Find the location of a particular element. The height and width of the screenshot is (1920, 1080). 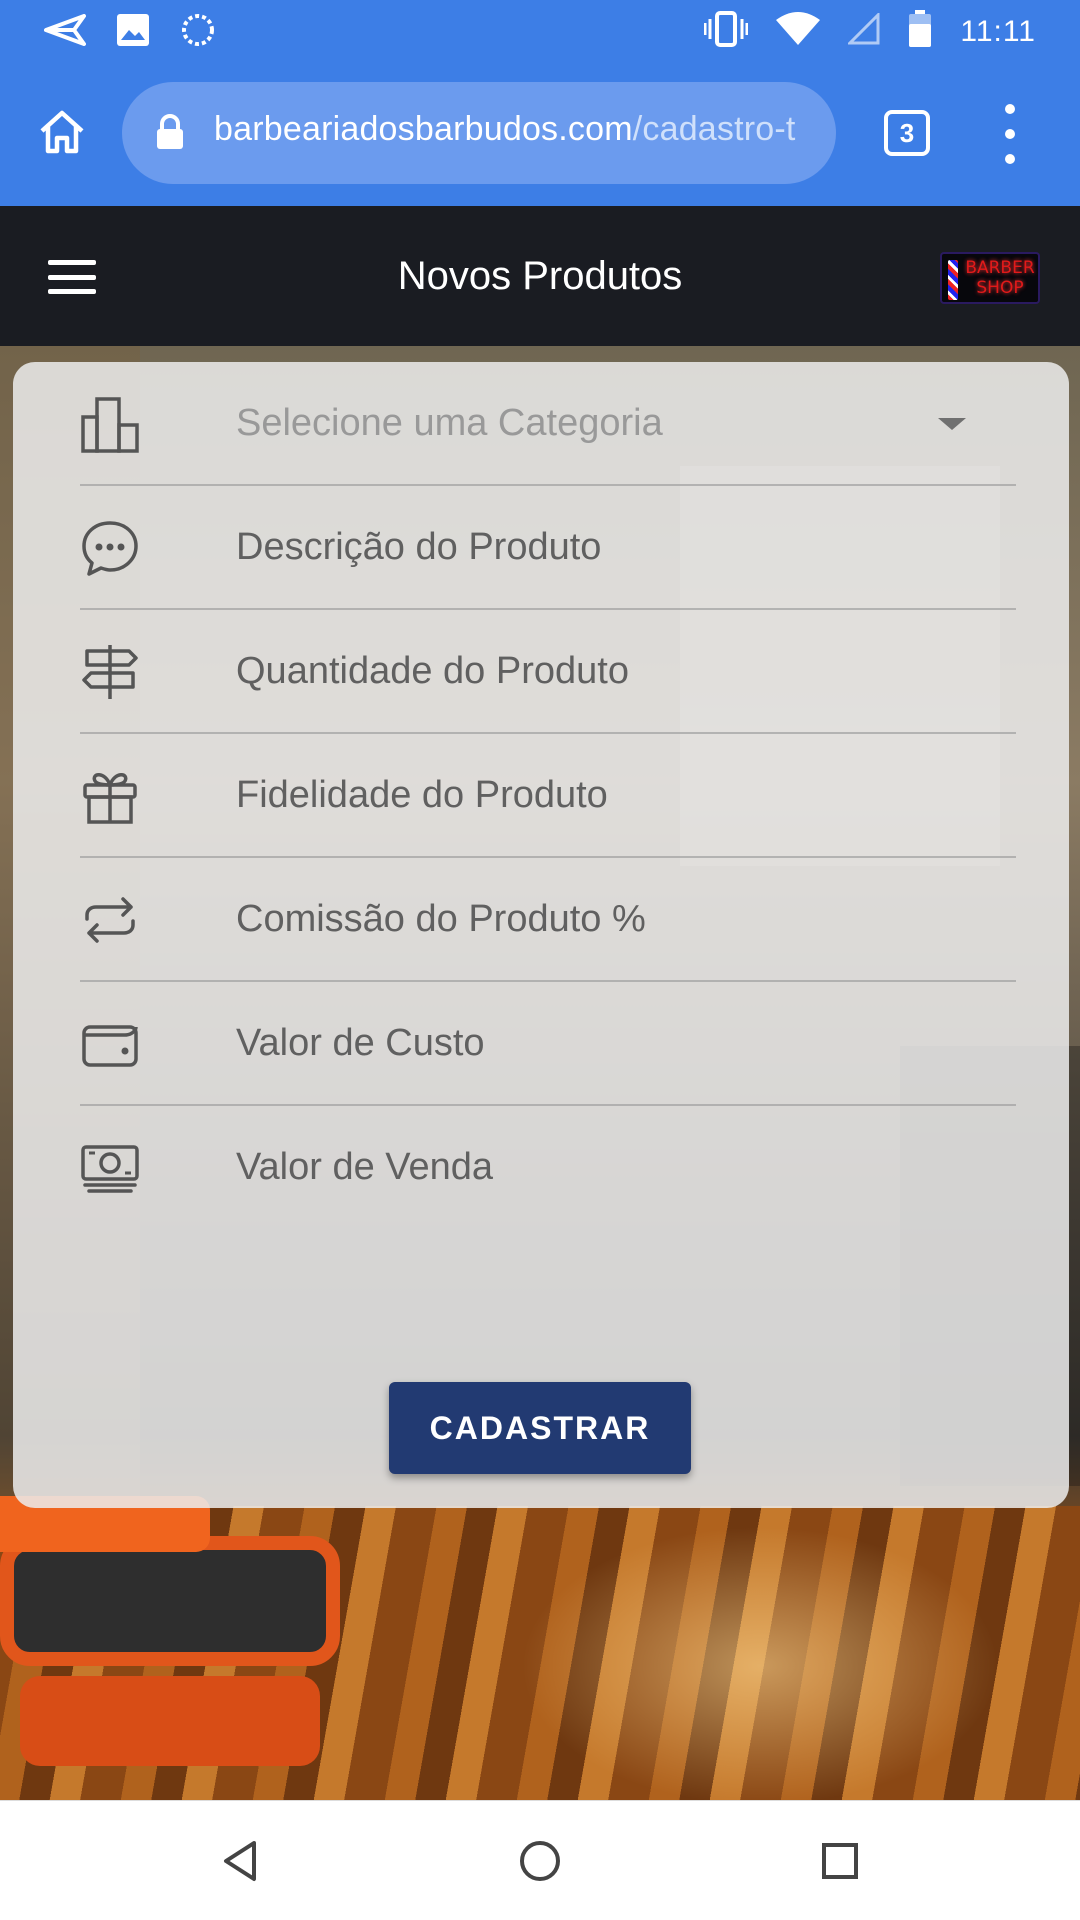

loyalty-field-label: Fidelidade do Produto is located at coordinates (422, 795).